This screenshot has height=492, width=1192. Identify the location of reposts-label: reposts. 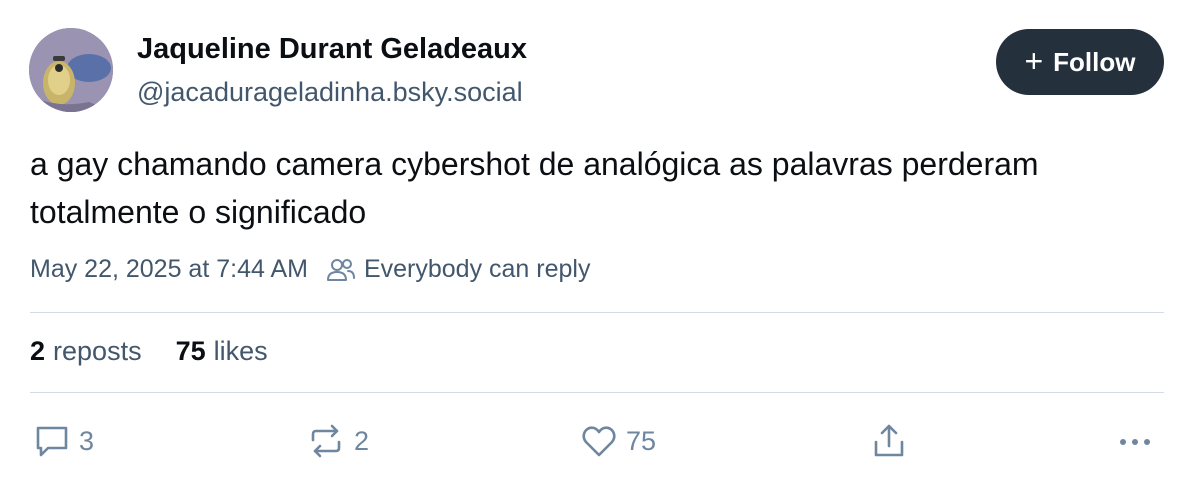
(97, 351).